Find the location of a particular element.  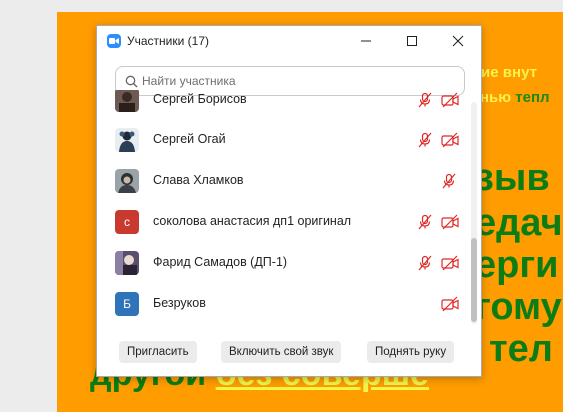

participant-name: Сергей Борисов is located at coordinates (200, 99).